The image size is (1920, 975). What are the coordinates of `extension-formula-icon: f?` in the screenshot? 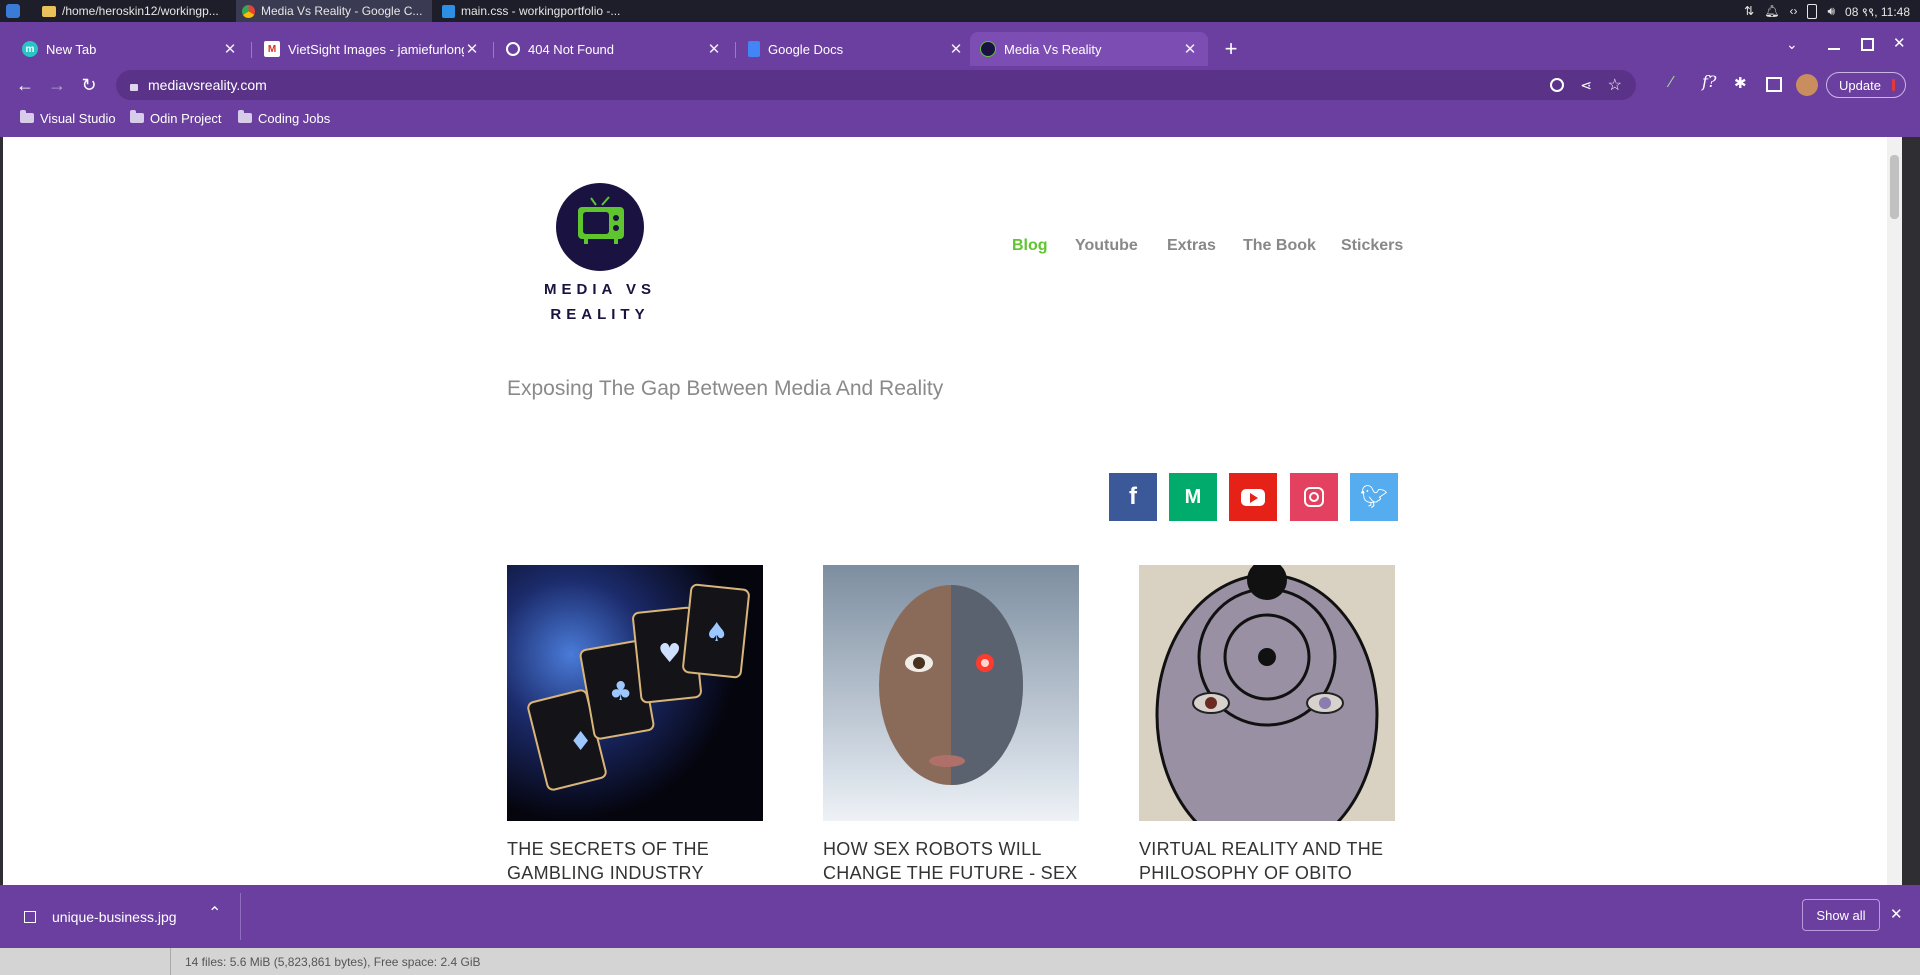 It's located at (1709, 81).